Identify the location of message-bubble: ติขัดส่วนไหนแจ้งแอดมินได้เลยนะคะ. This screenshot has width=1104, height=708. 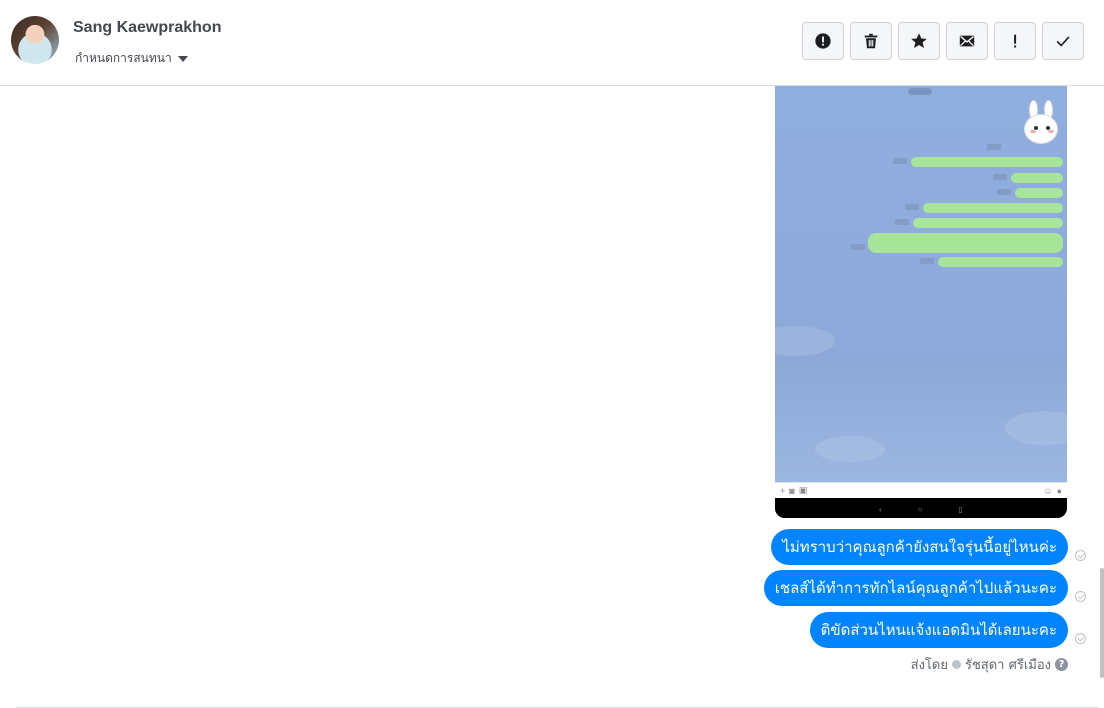
(938, 630).